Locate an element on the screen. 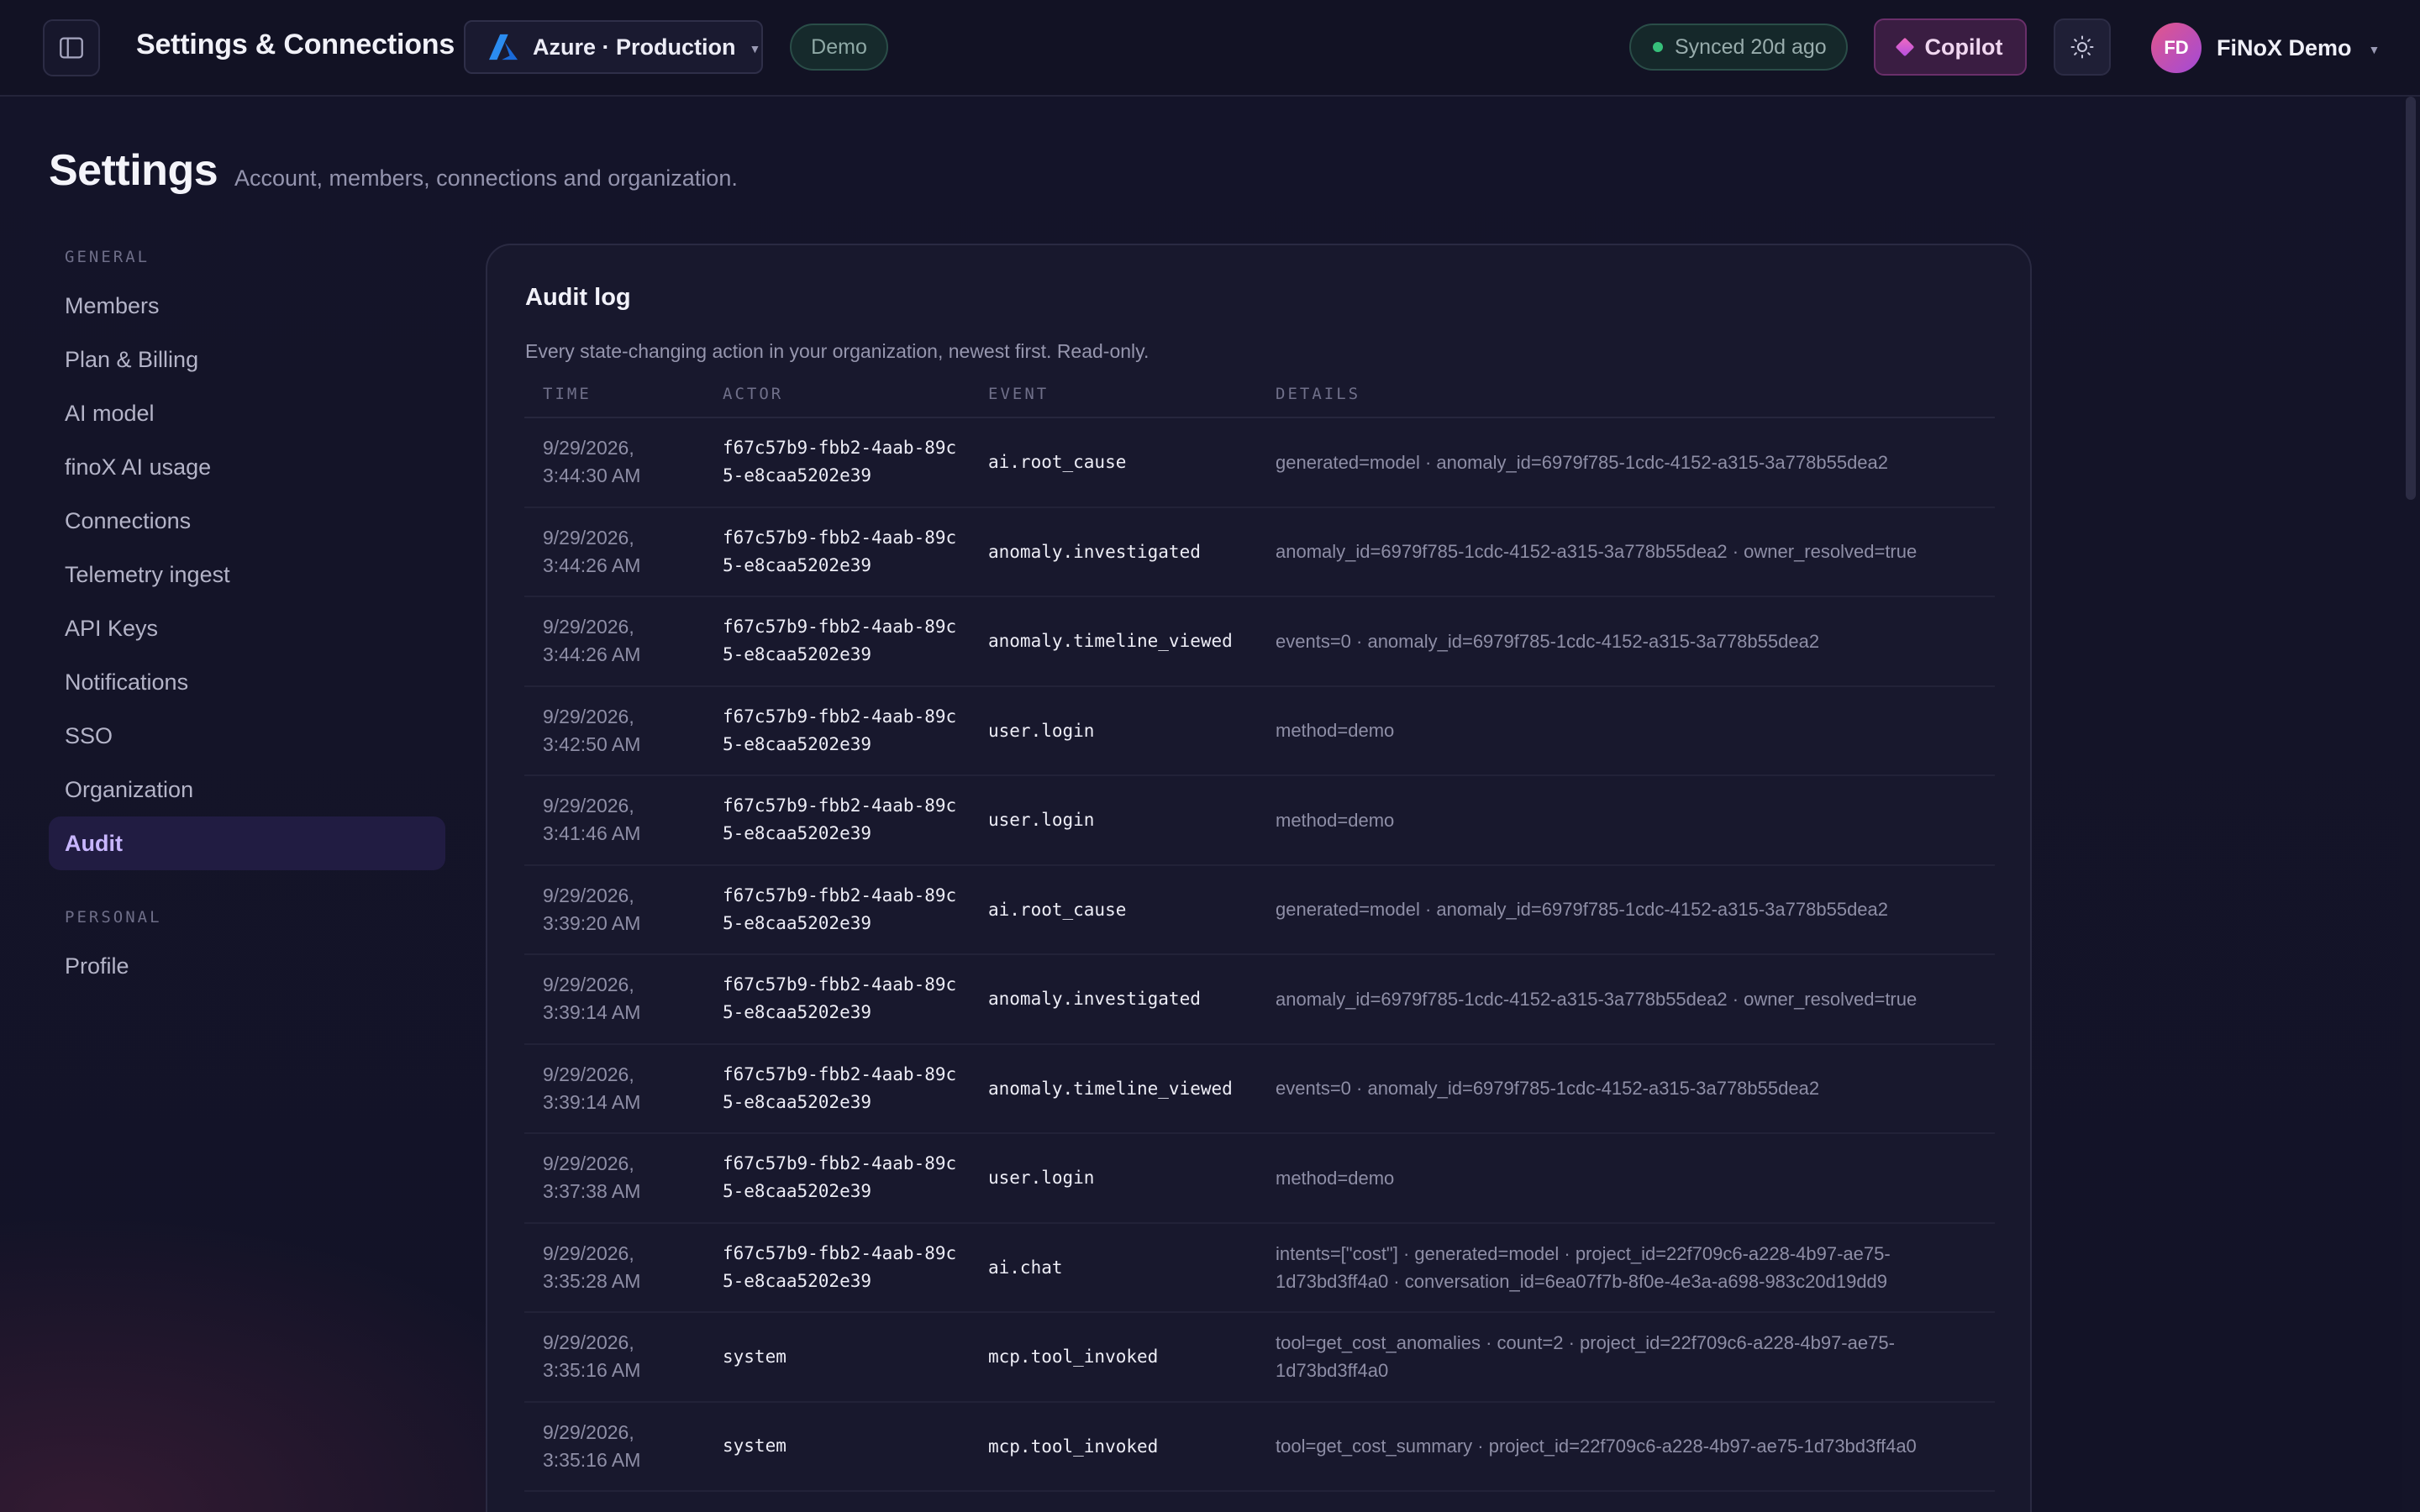 This screenshot has width=2420, height=1512. sun-icon is located at coordinates (2082, 47).